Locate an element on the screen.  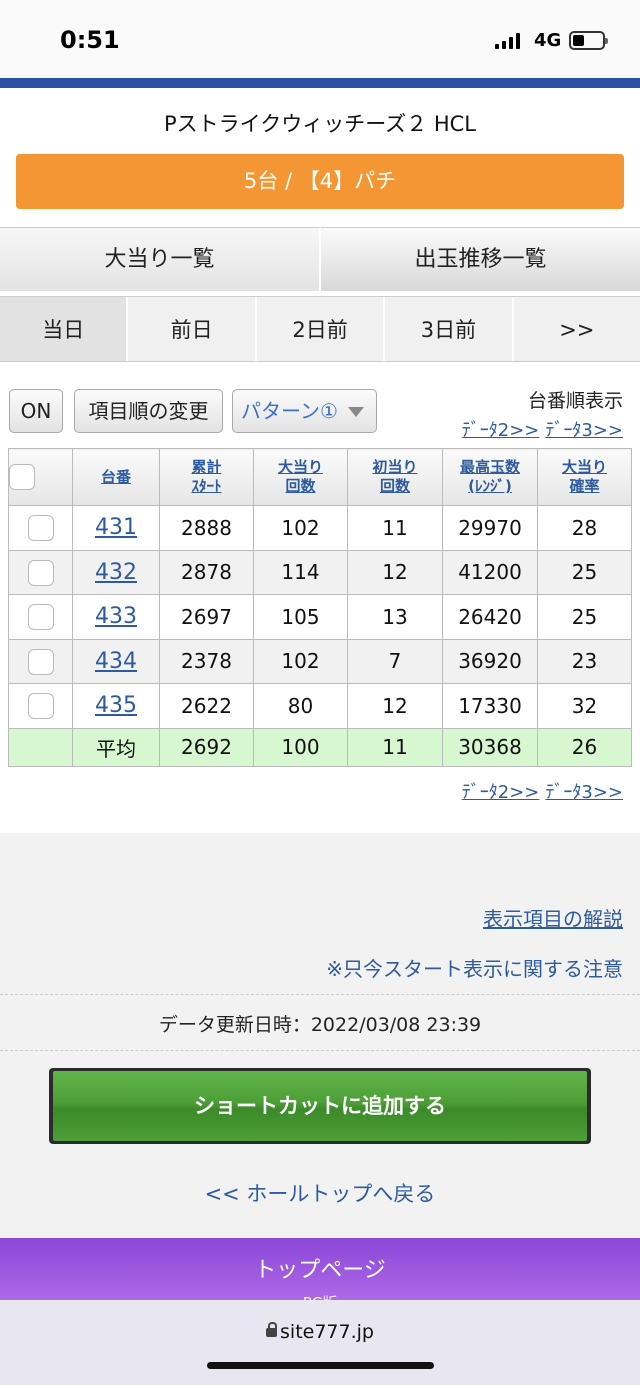
bottom-menu: トップページ PC版 is located at coordinates (320, 1275).